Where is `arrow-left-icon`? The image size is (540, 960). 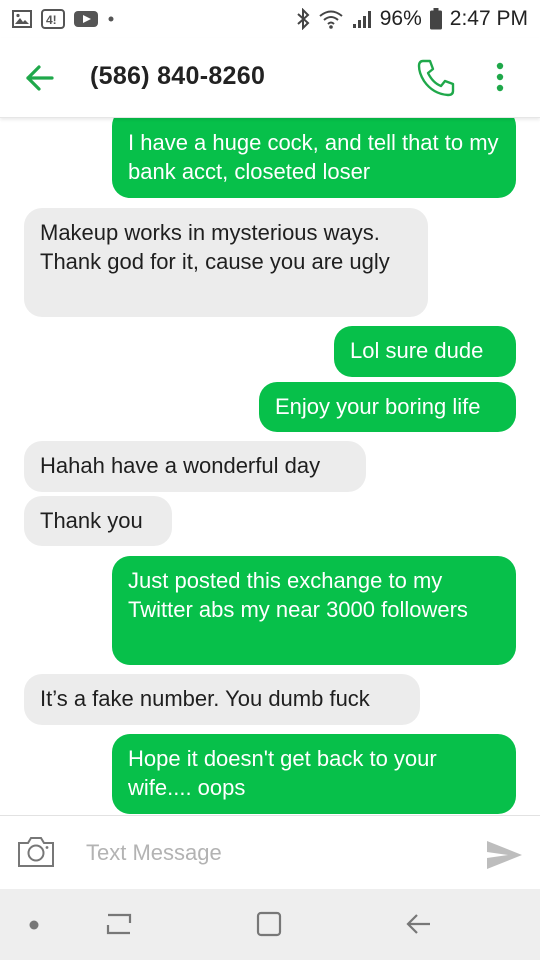 arrow-left-icon is located at coordinates (40, 78).